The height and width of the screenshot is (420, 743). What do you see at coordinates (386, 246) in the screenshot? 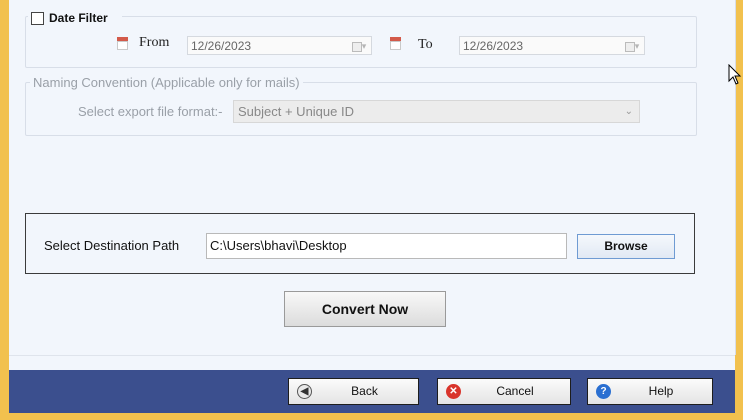
I see `destination-path-input: C:\Users\bhavi\Desktop` at bounding box center [386, 246].